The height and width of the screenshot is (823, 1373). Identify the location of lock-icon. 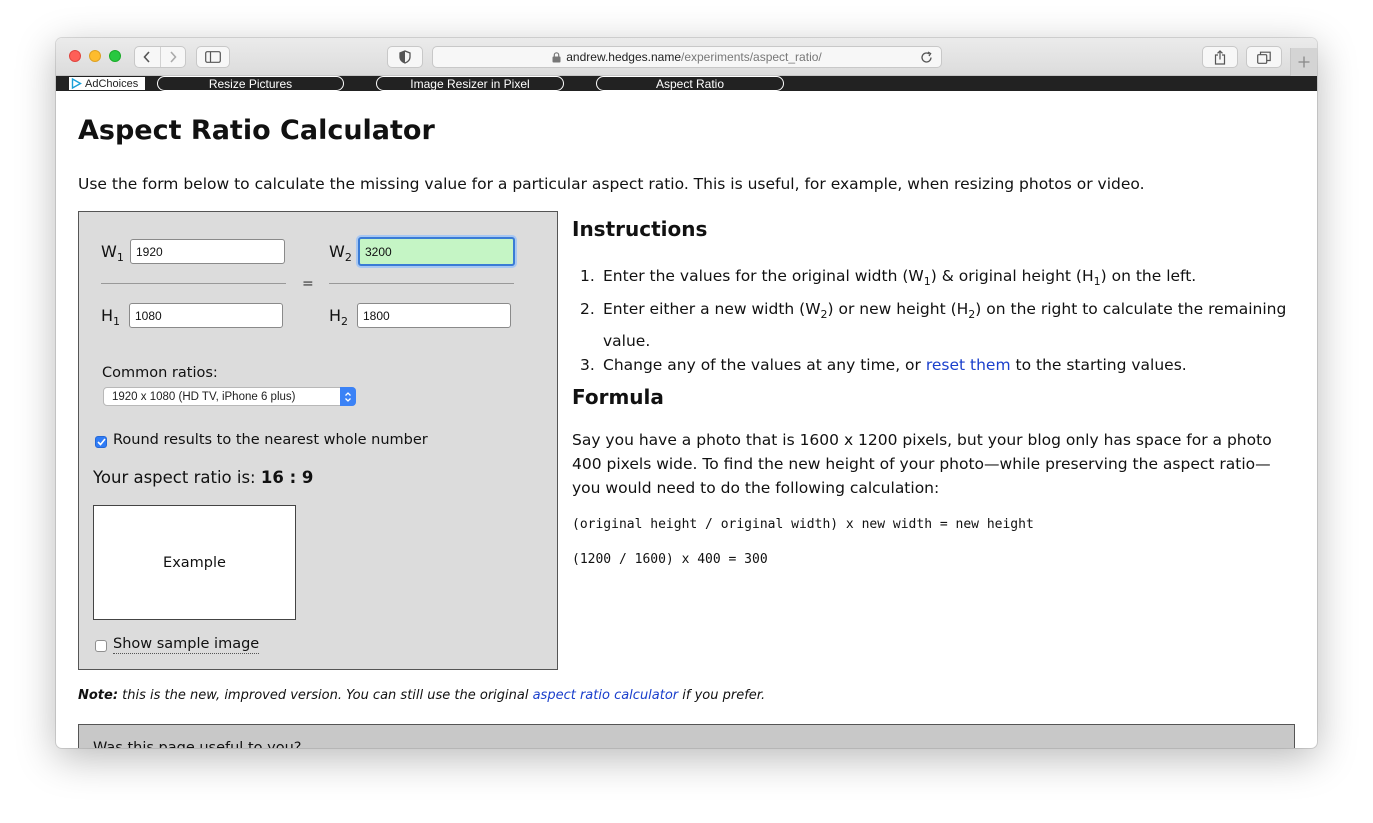
(556, 57).